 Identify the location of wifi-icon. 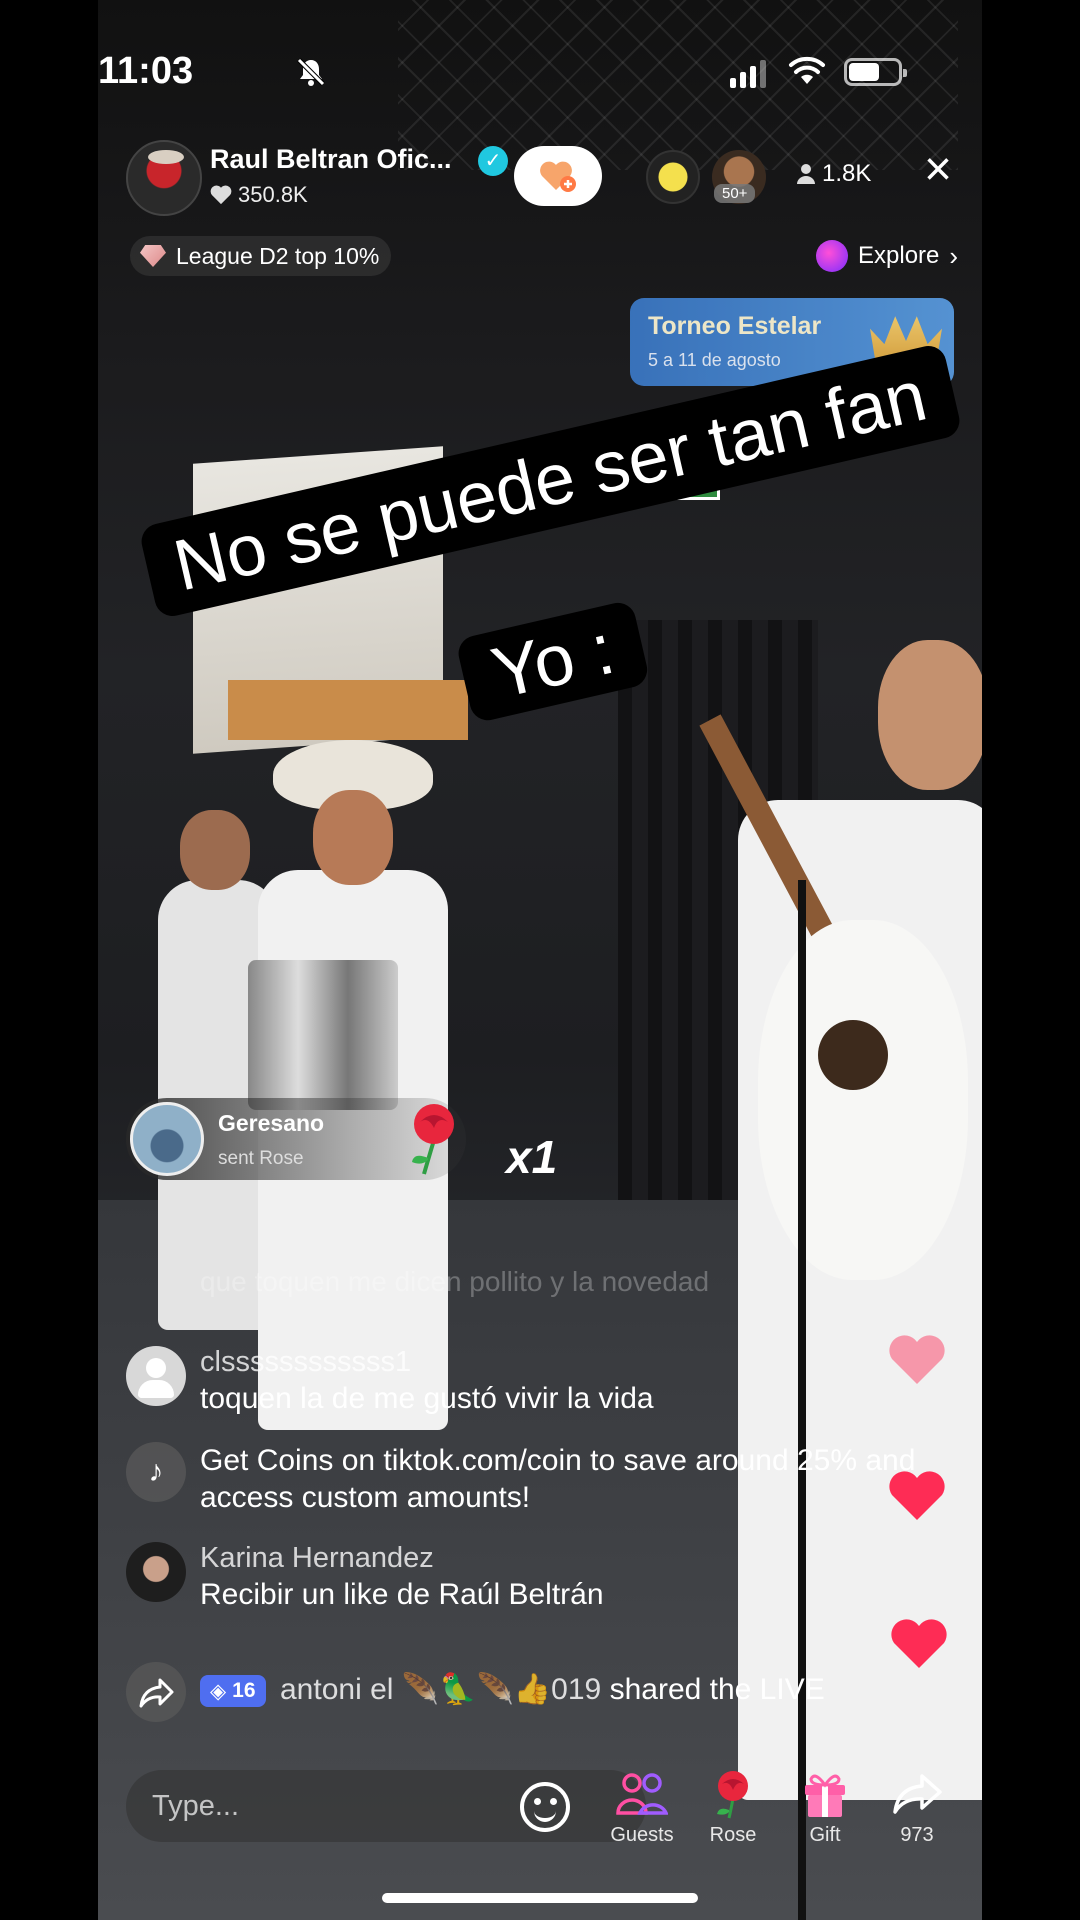
(807, 70).